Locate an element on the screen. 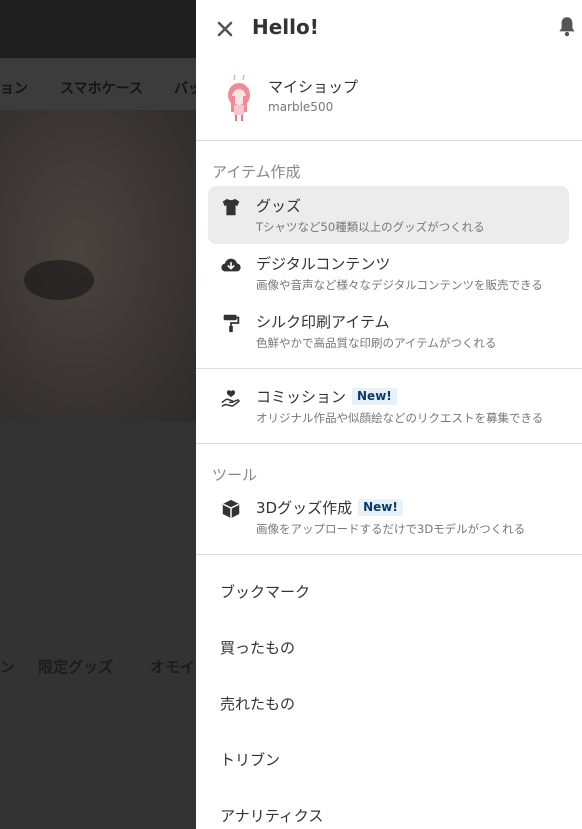  greeting-title: Hello! is located at coordinates (285, 27).